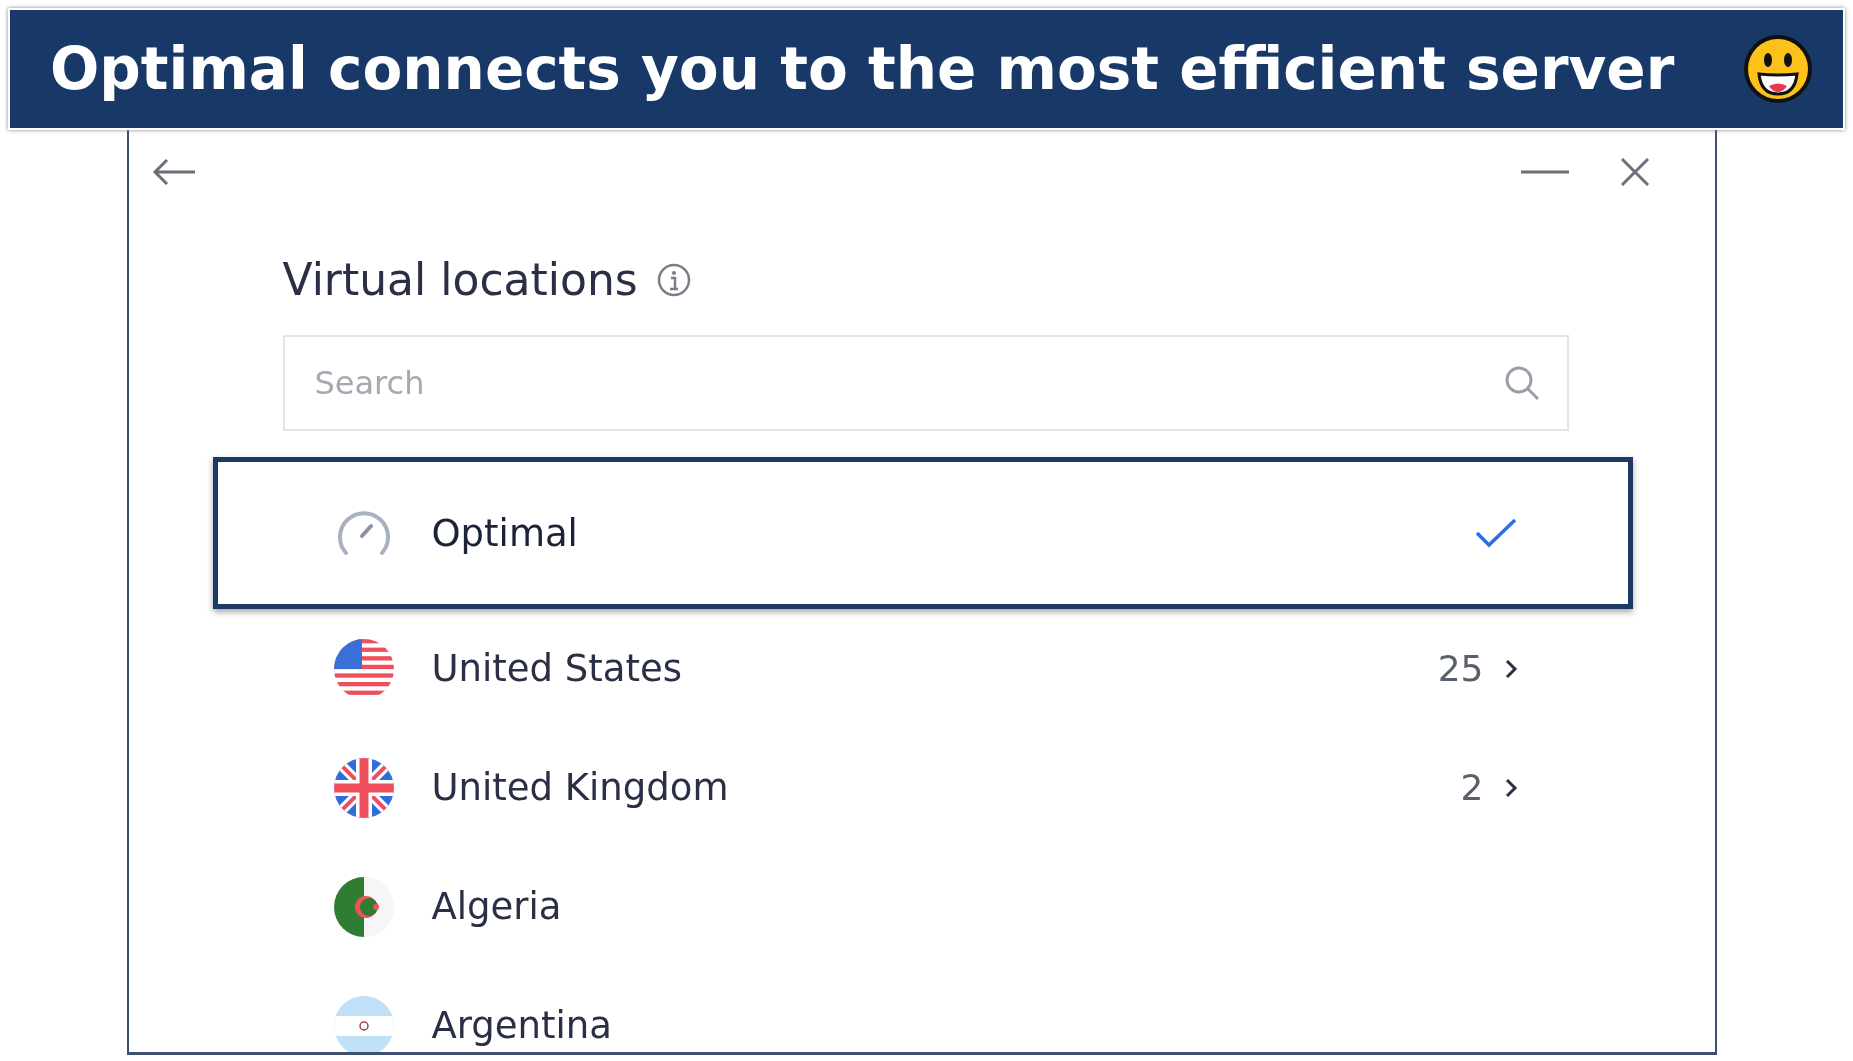 Image resolution: width=1853 pixels, height=1061 pixels. What do you see at coordinates (522, 1025) in the screenshot?
I see `location-name: Argentina` at bounding box center [522, 1025].